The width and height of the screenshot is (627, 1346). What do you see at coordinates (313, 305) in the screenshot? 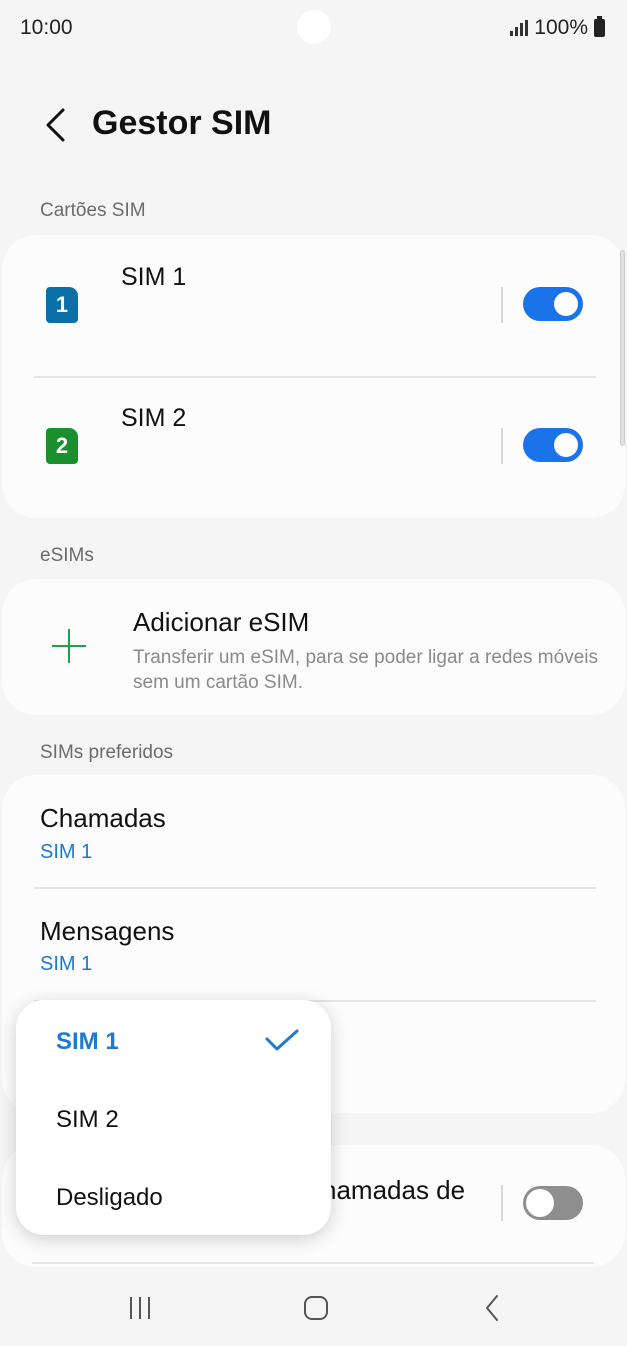
I see `sim-row-1: 1 SIM 1` at bounding box center [313, 305].